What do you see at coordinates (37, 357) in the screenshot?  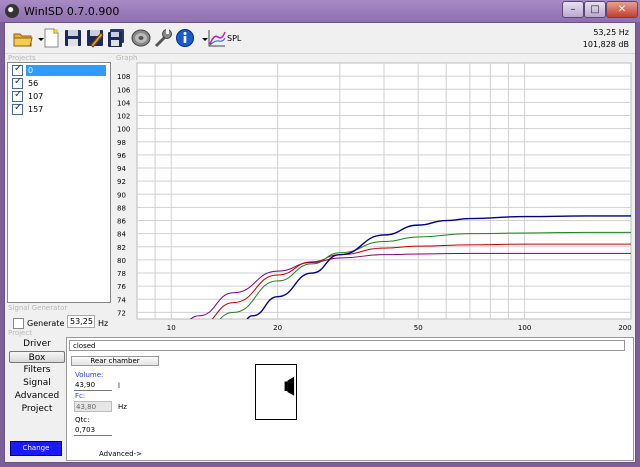 I see `project-tab-box: Box` at bounding box center [37, 357].